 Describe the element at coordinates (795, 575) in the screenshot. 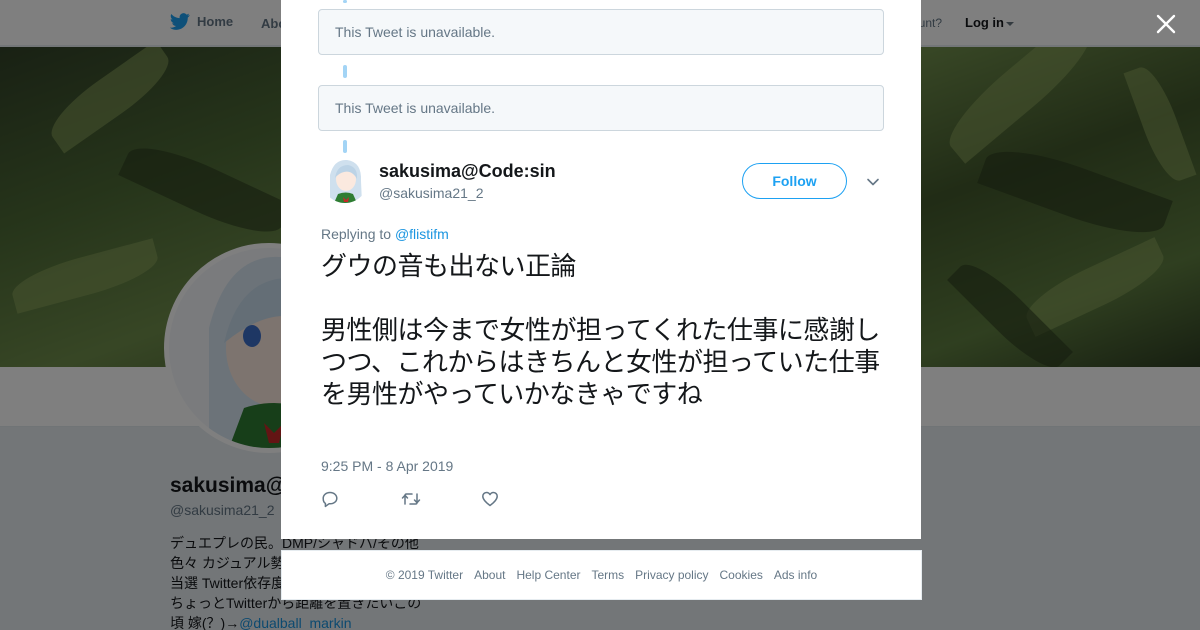

I see `footer-link-ads-info: Ads info` at that location.